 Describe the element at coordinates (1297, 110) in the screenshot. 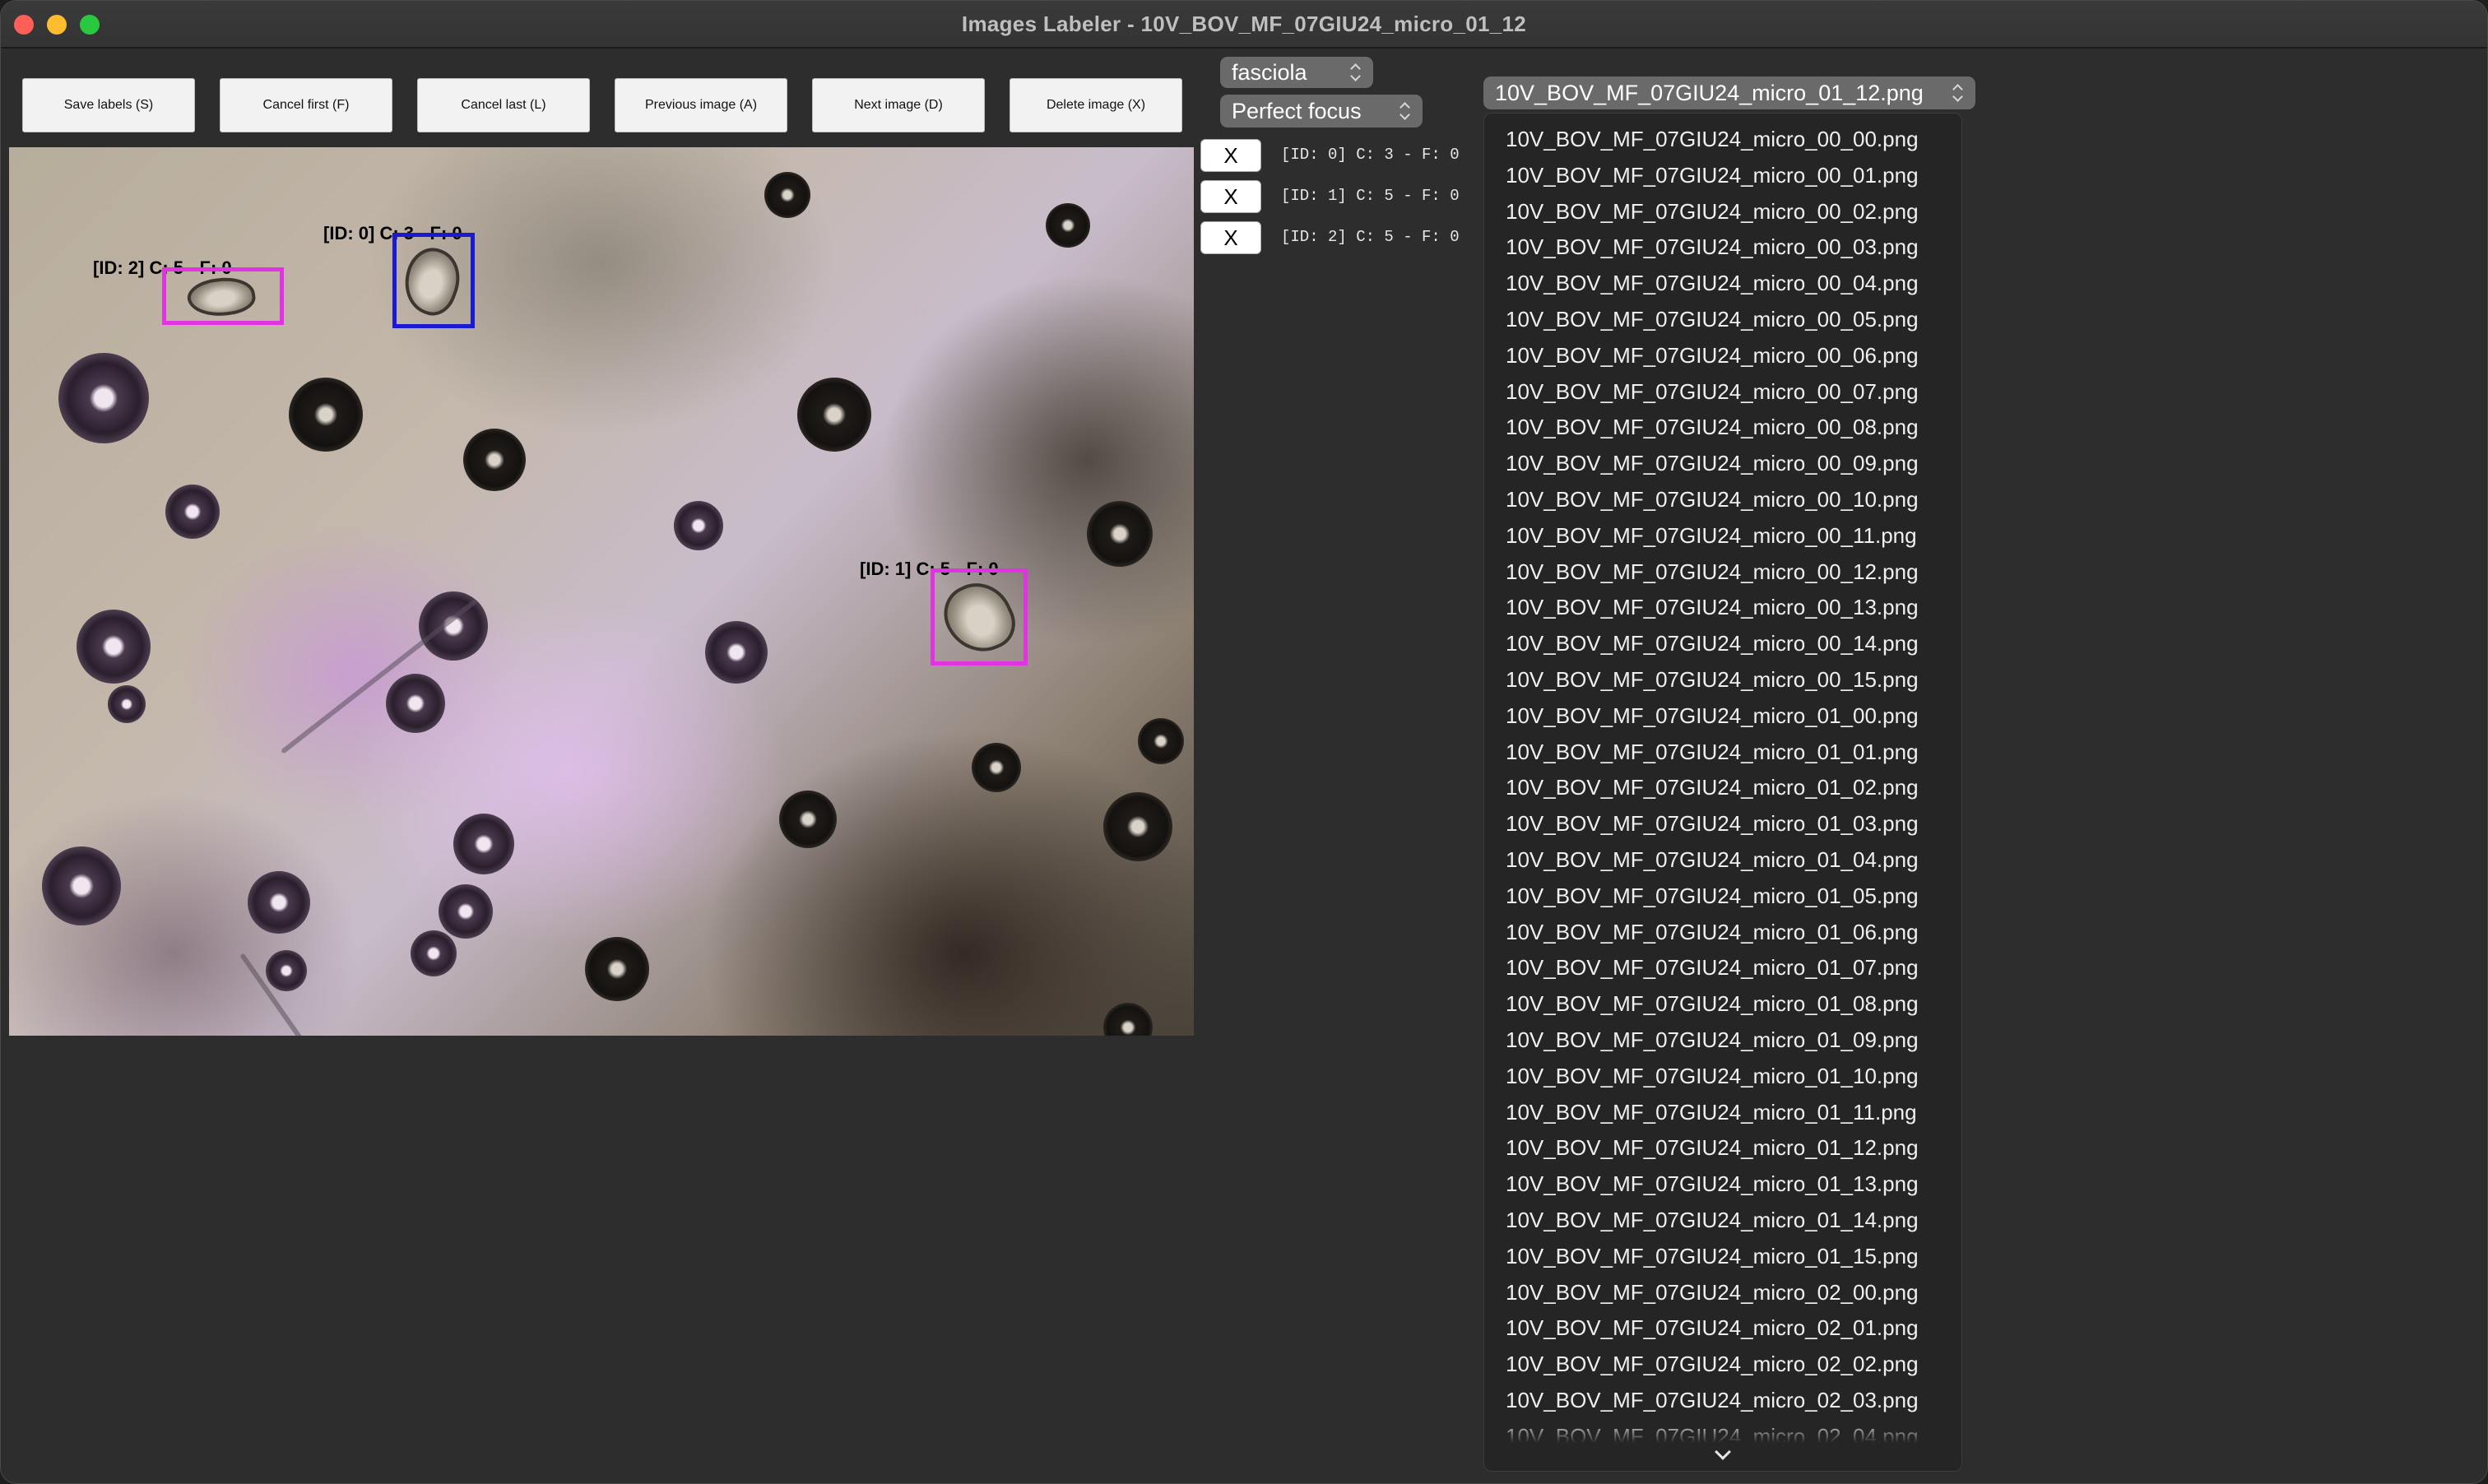

I see `focus-select-value: Perfect focus` at that location.